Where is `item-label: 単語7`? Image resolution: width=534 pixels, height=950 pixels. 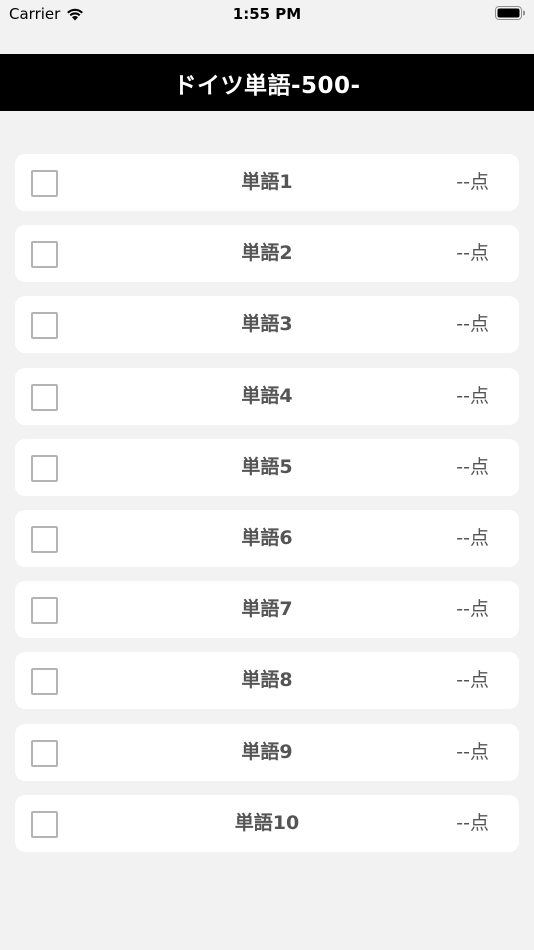
item-label: 単語7 is located at coordinates (267, 609).